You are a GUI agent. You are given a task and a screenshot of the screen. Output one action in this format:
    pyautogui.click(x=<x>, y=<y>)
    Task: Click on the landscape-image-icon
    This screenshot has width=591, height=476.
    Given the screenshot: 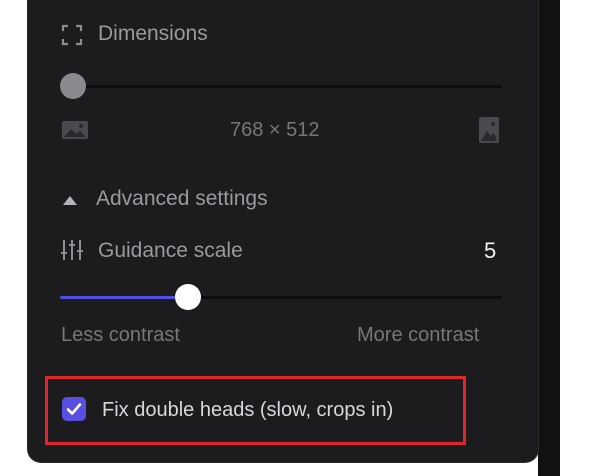 What is the action you would take?
    pyautogui.click(x=75, y=130)
    